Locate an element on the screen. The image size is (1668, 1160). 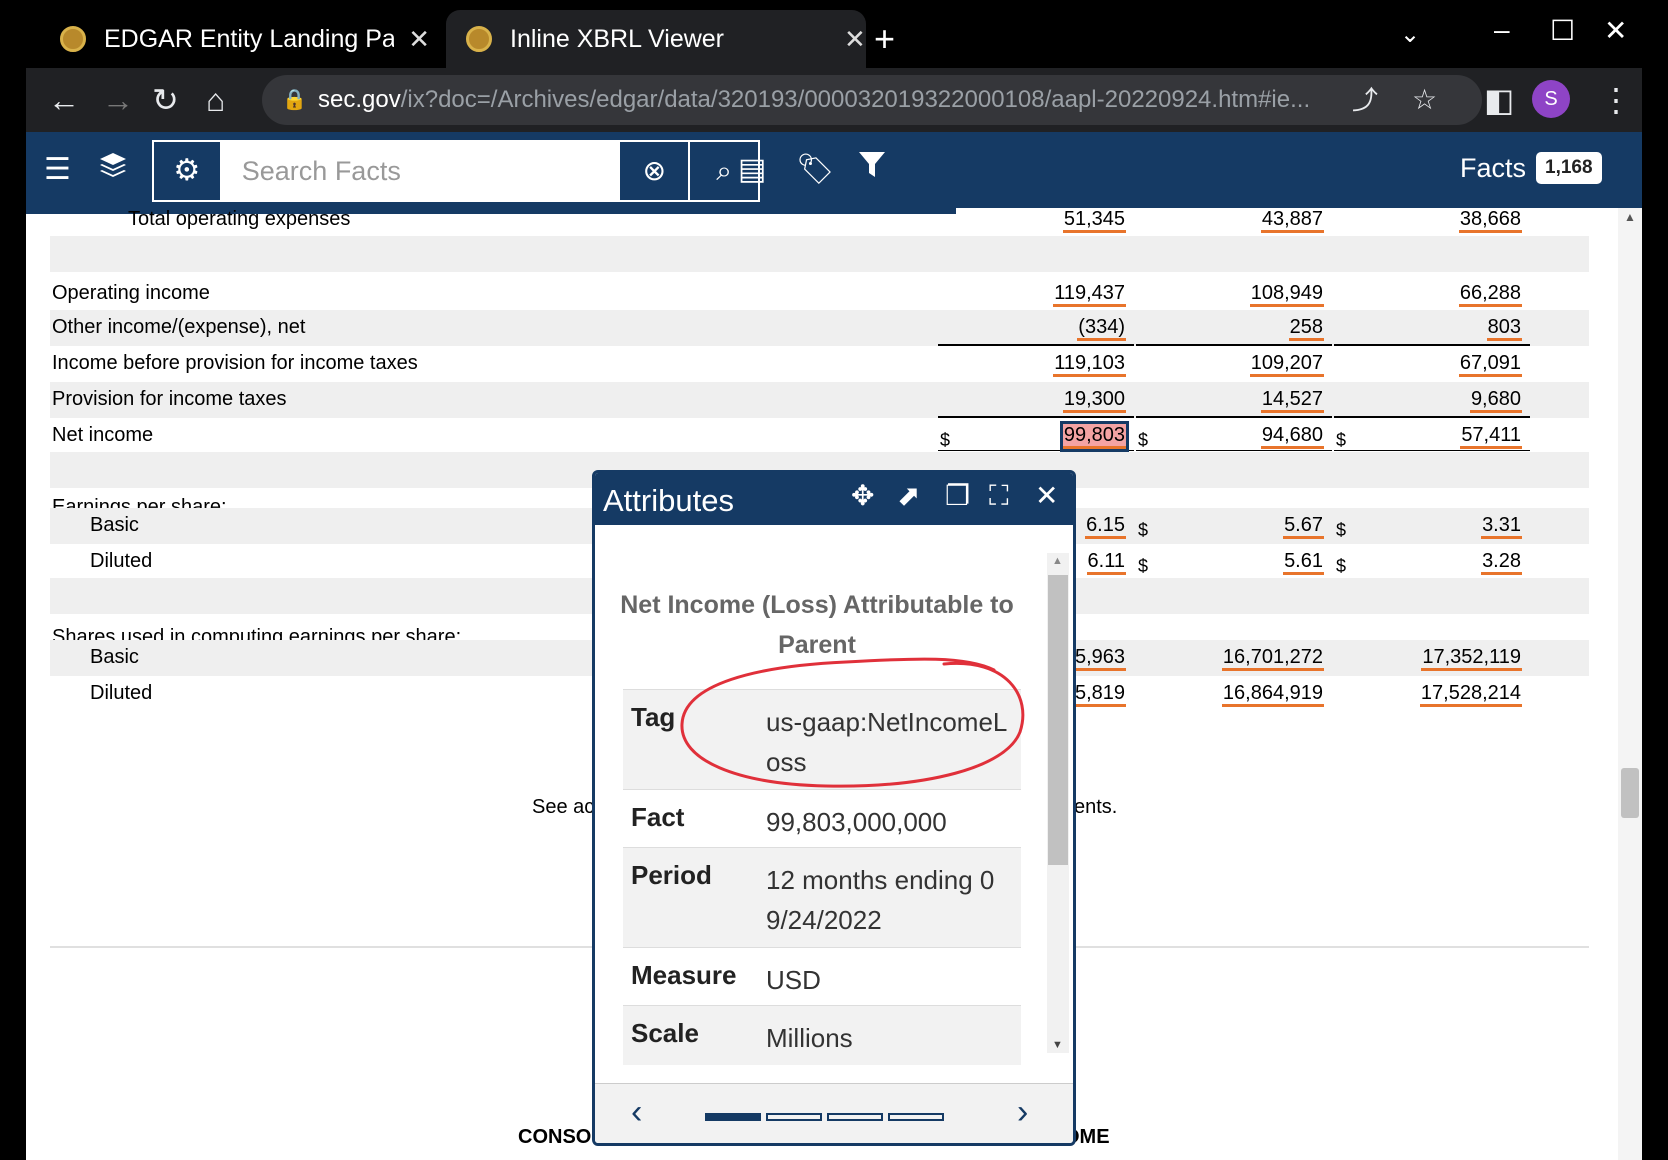
fact-value: 94,680 is located at coordinates (1292, 436).